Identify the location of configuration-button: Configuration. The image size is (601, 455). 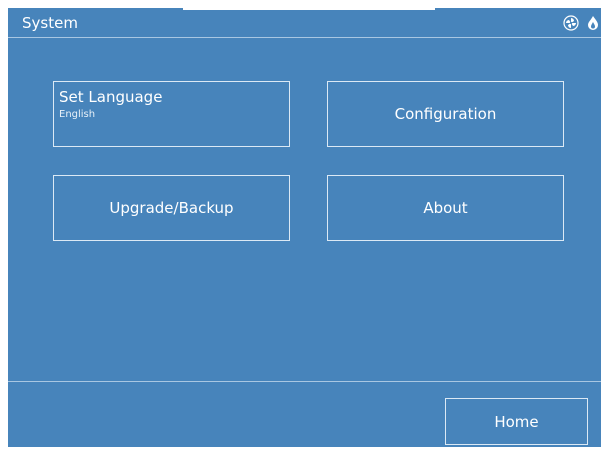
(445, 114).